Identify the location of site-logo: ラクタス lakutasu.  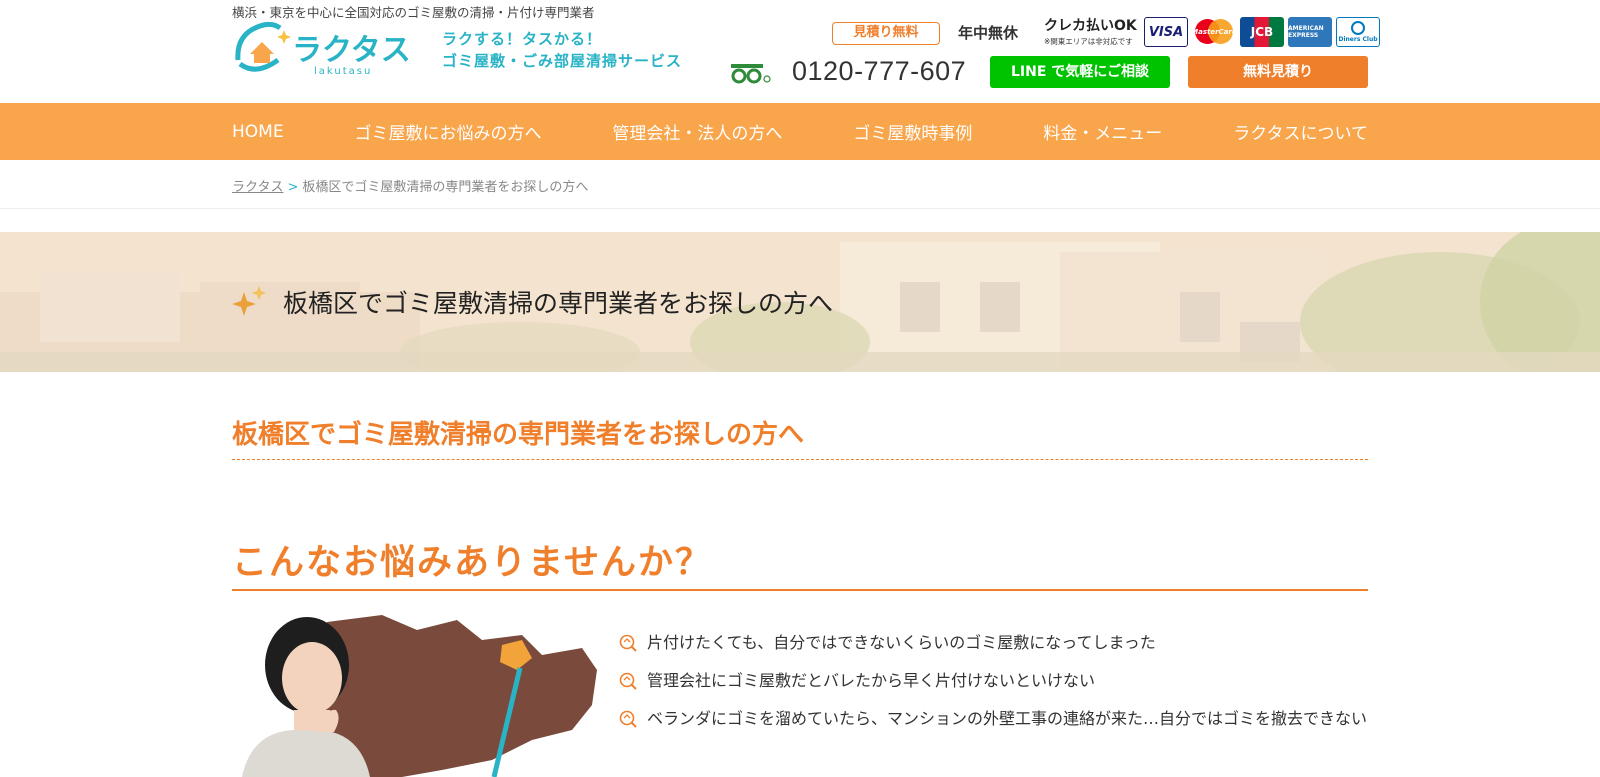
(326, 48).